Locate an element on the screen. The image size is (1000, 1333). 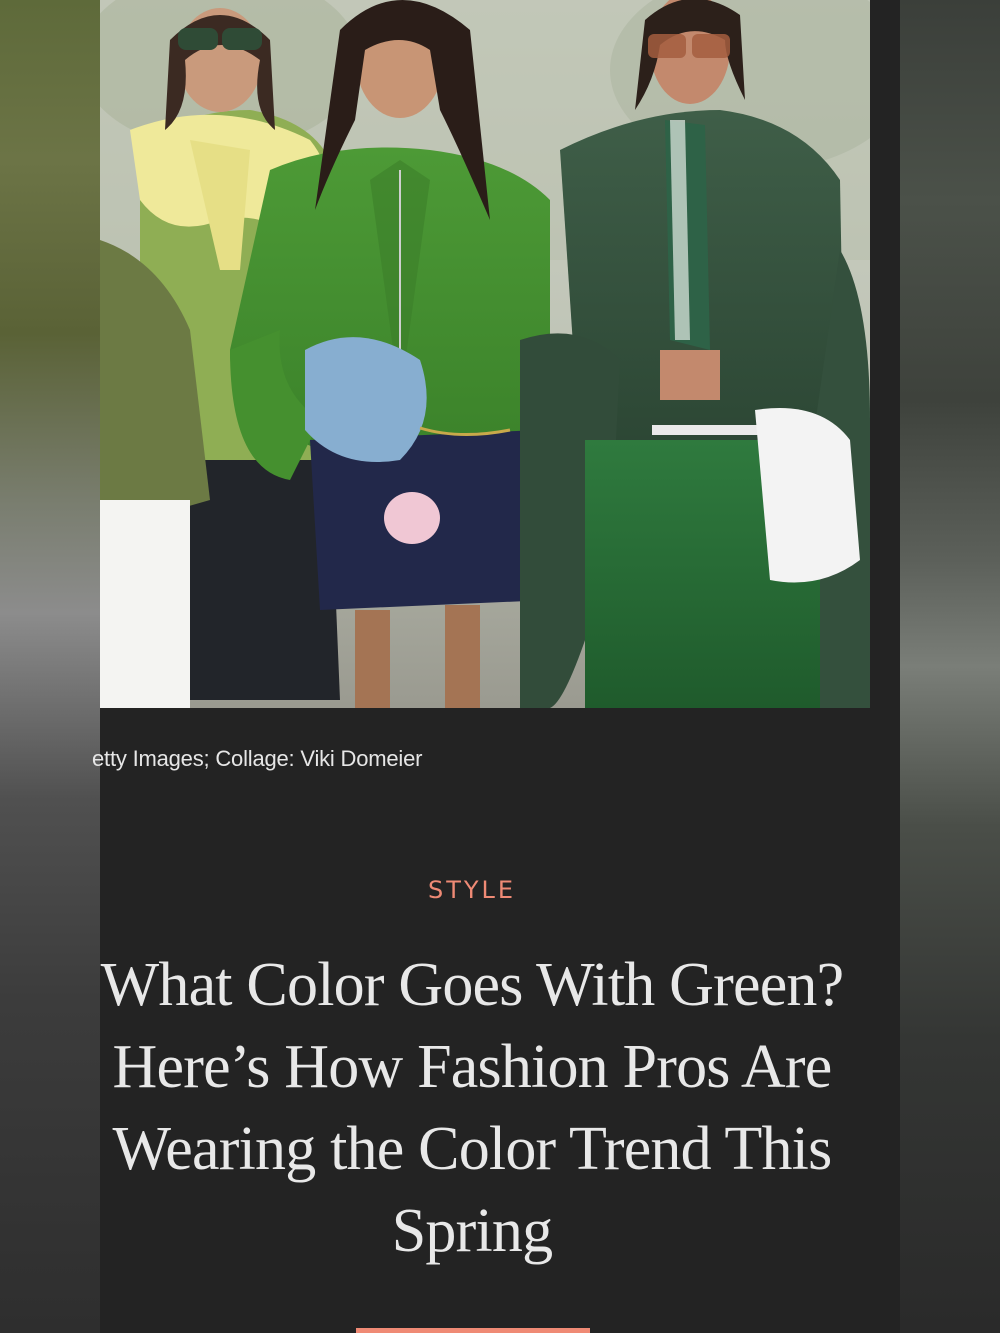
blurred-backdrop-left is located at coordinates (50, 666).